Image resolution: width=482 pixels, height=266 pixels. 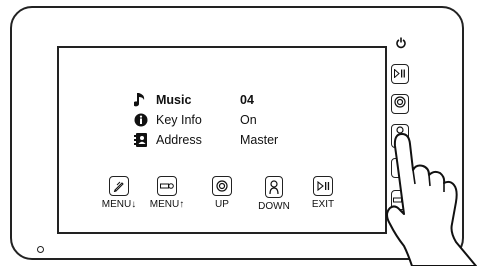 What do you see at coordinates (179, 120) in the screenshot?
I see `menu-item-label: Key Info` at bounding box center [179, 120].